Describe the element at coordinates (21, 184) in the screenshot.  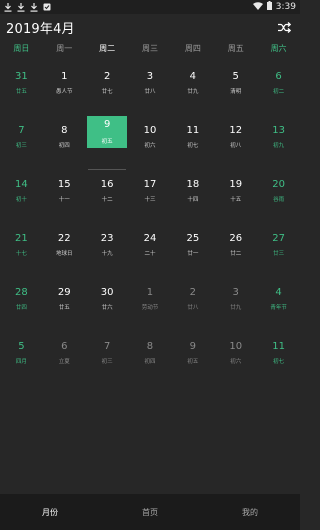
I see `day-number: 14` at that location.